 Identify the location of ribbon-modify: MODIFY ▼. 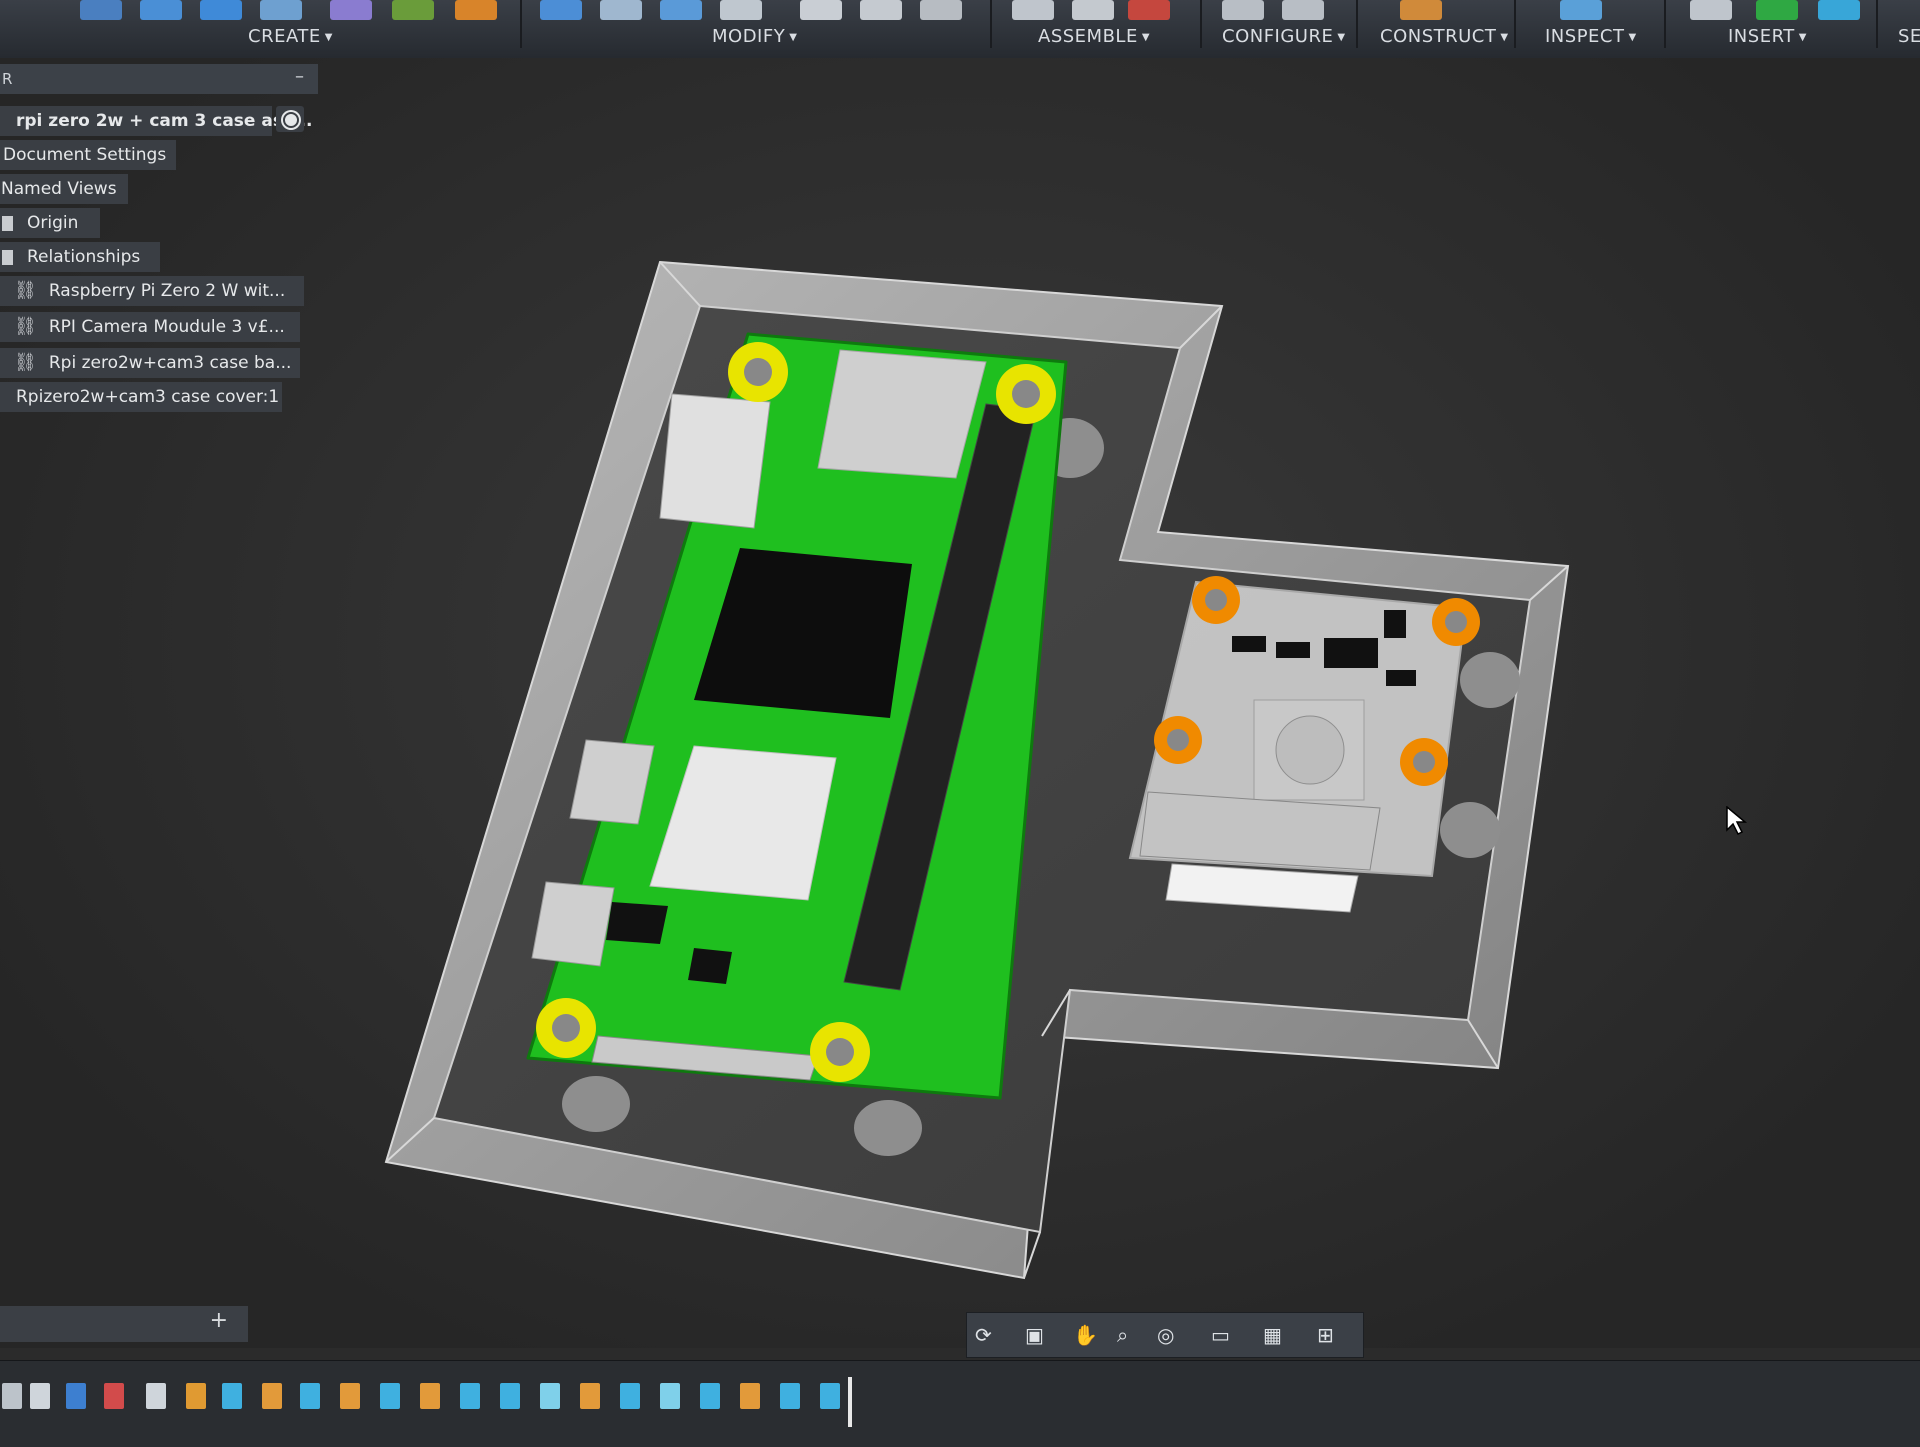
(754, 36).